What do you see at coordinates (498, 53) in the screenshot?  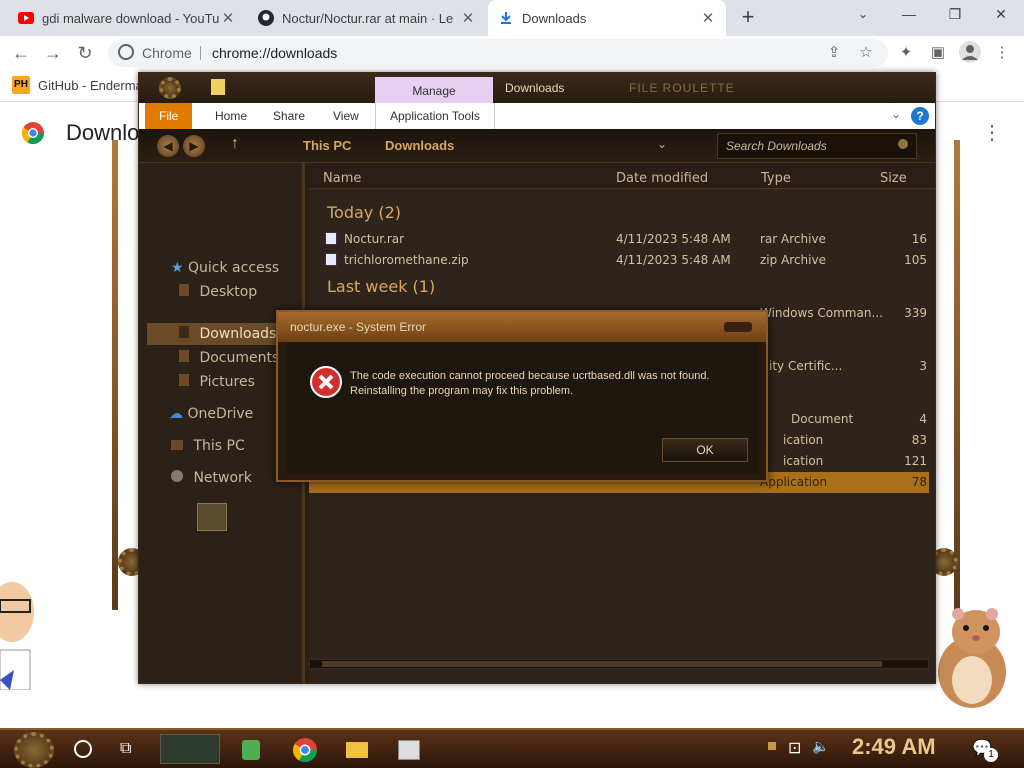 I see `omnibox: Chrome chrome://downloads` at bounding box center [498, 53].